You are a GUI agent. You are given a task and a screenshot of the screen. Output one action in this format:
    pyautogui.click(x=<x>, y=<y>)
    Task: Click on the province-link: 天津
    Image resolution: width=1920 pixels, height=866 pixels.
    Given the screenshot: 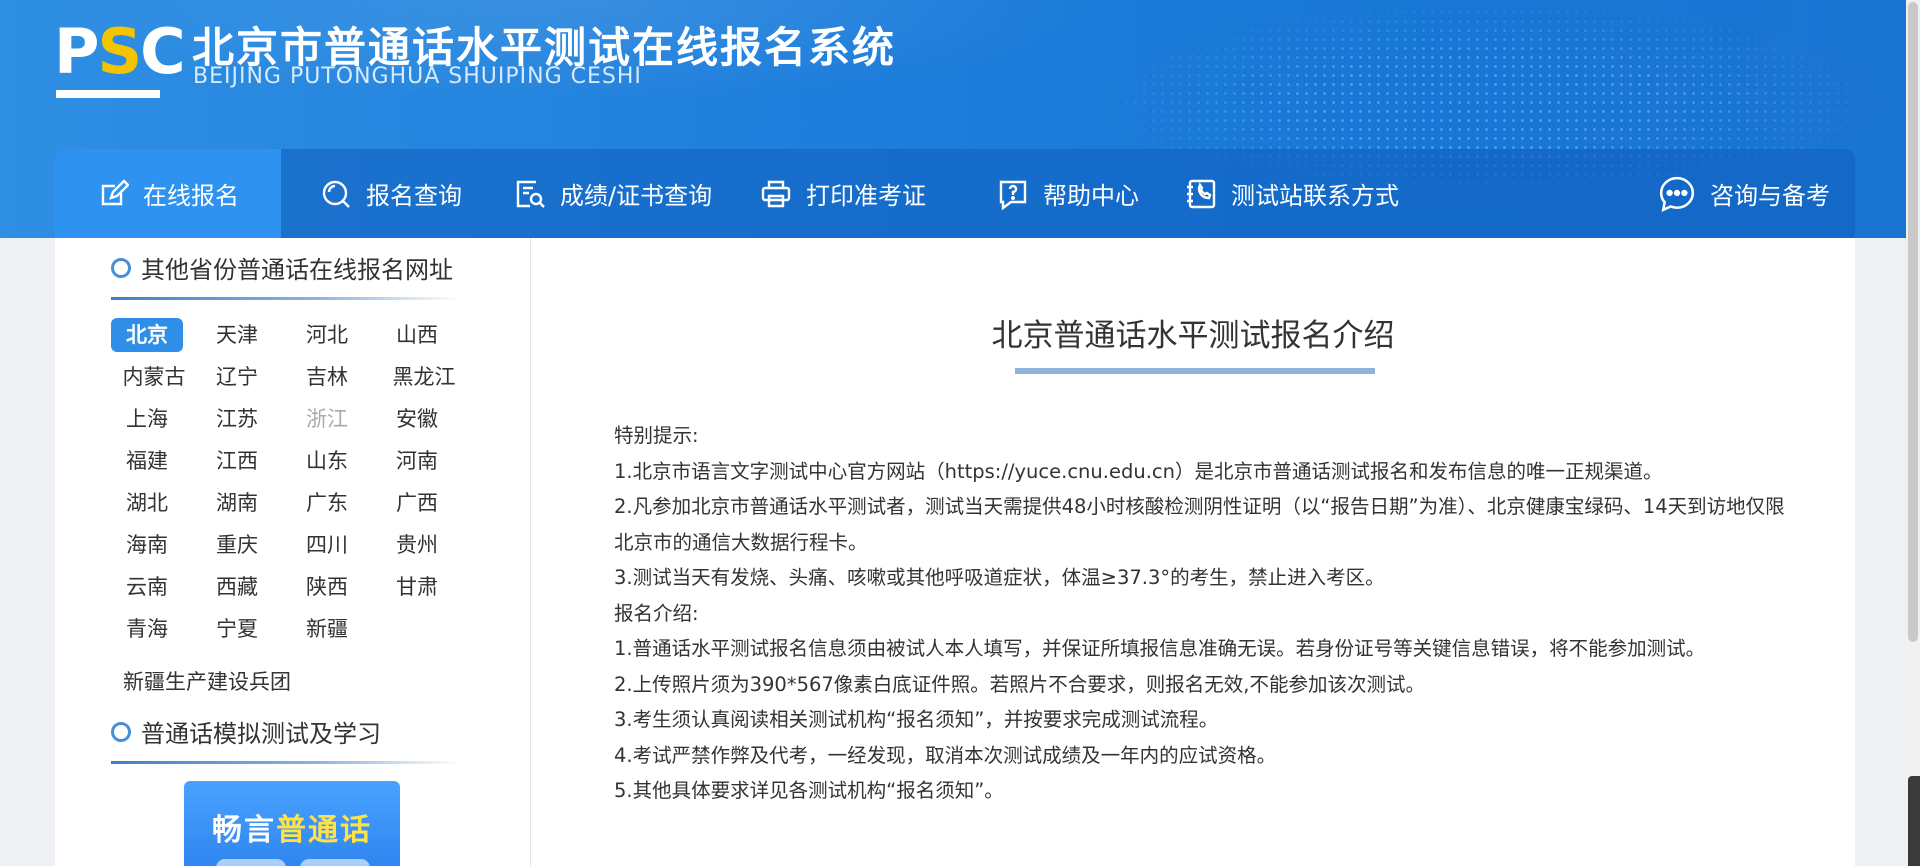 What is the action you would take?
    pyautogui.click(x=237, y=335)
    